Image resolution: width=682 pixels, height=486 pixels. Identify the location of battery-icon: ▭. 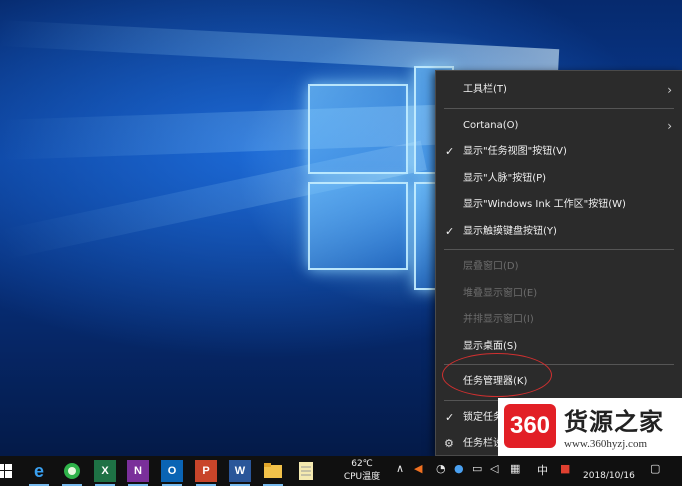
(477, 468).